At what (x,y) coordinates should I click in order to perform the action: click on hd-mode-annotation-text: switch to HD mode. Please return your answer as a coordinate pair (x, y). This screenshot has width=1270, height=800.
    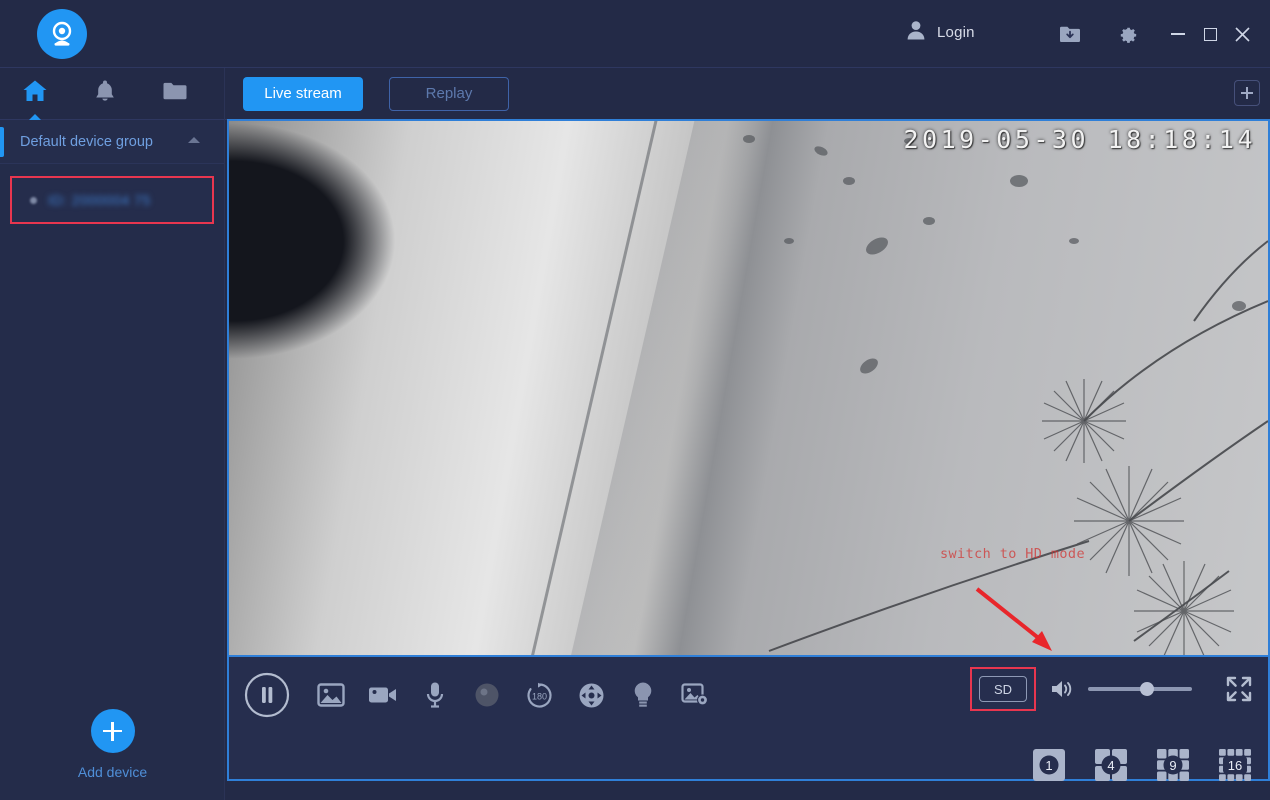
    Looking at the image, I should click on (1012, 554).